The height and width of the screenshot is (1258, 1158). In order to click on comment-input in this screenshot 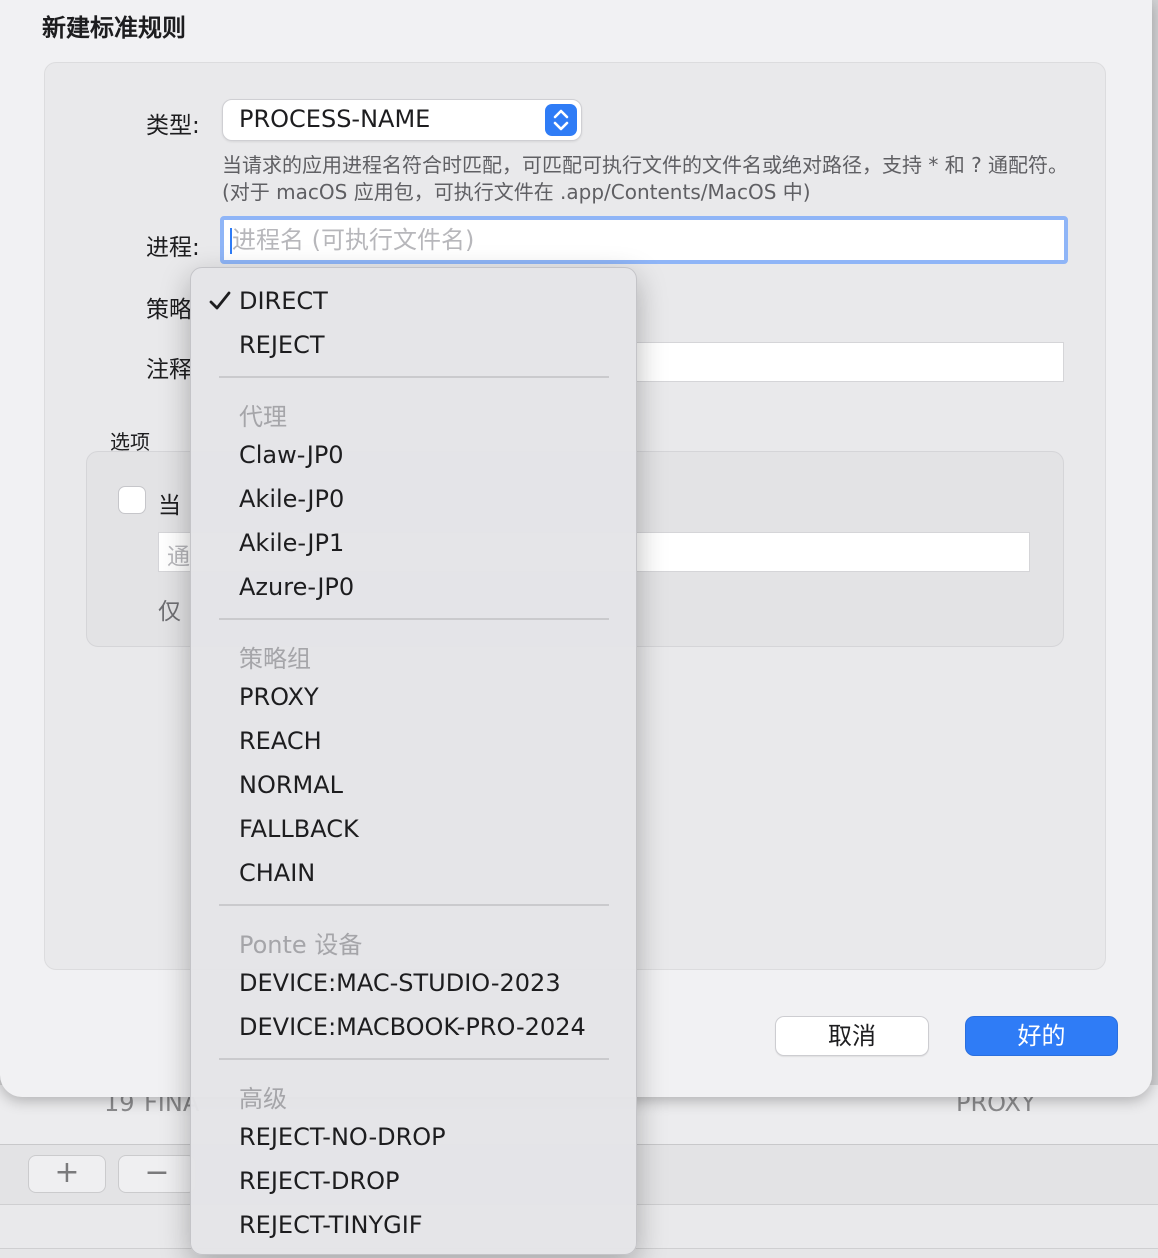, I will do `click(850, 362)`.